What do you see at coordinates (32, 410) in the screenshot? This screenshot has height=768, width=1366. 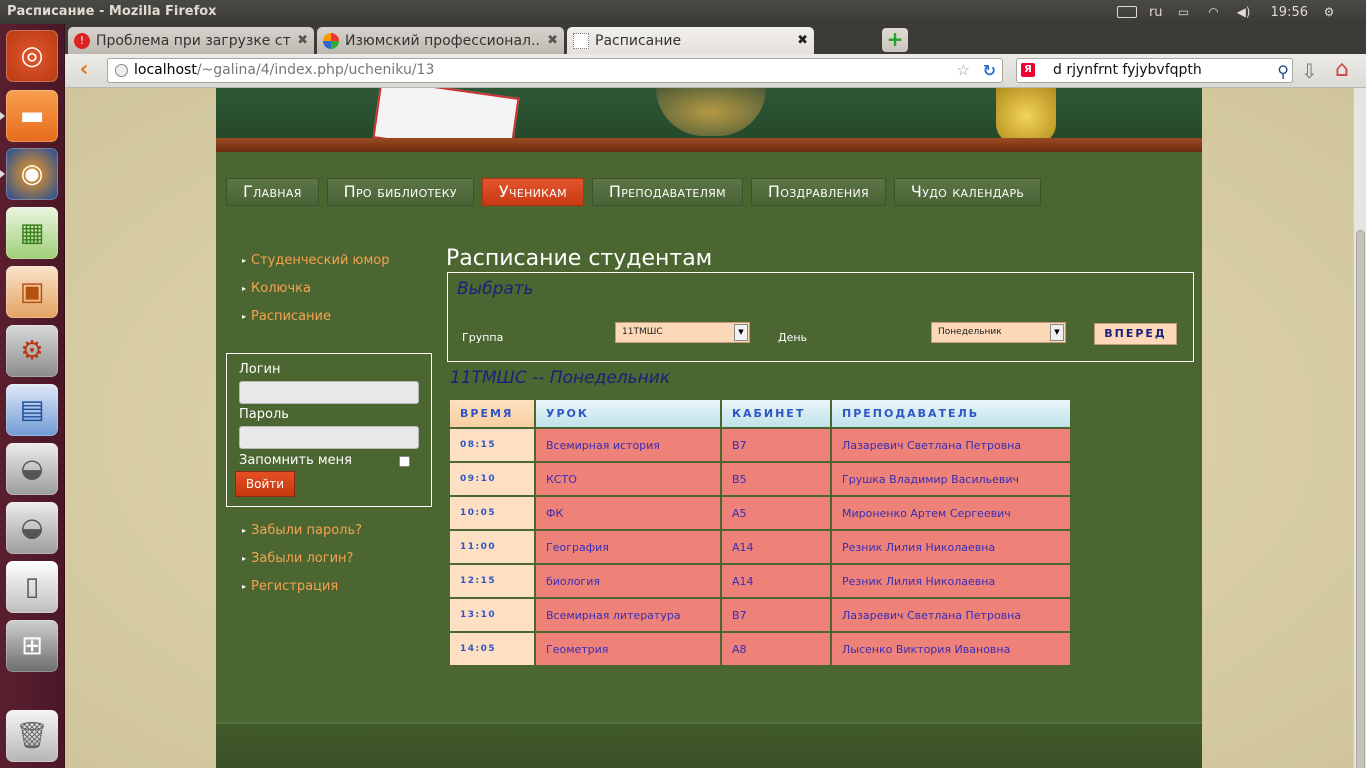 I see `libreoffice-writer-icon: ▤` at bounding box center [32, 410].